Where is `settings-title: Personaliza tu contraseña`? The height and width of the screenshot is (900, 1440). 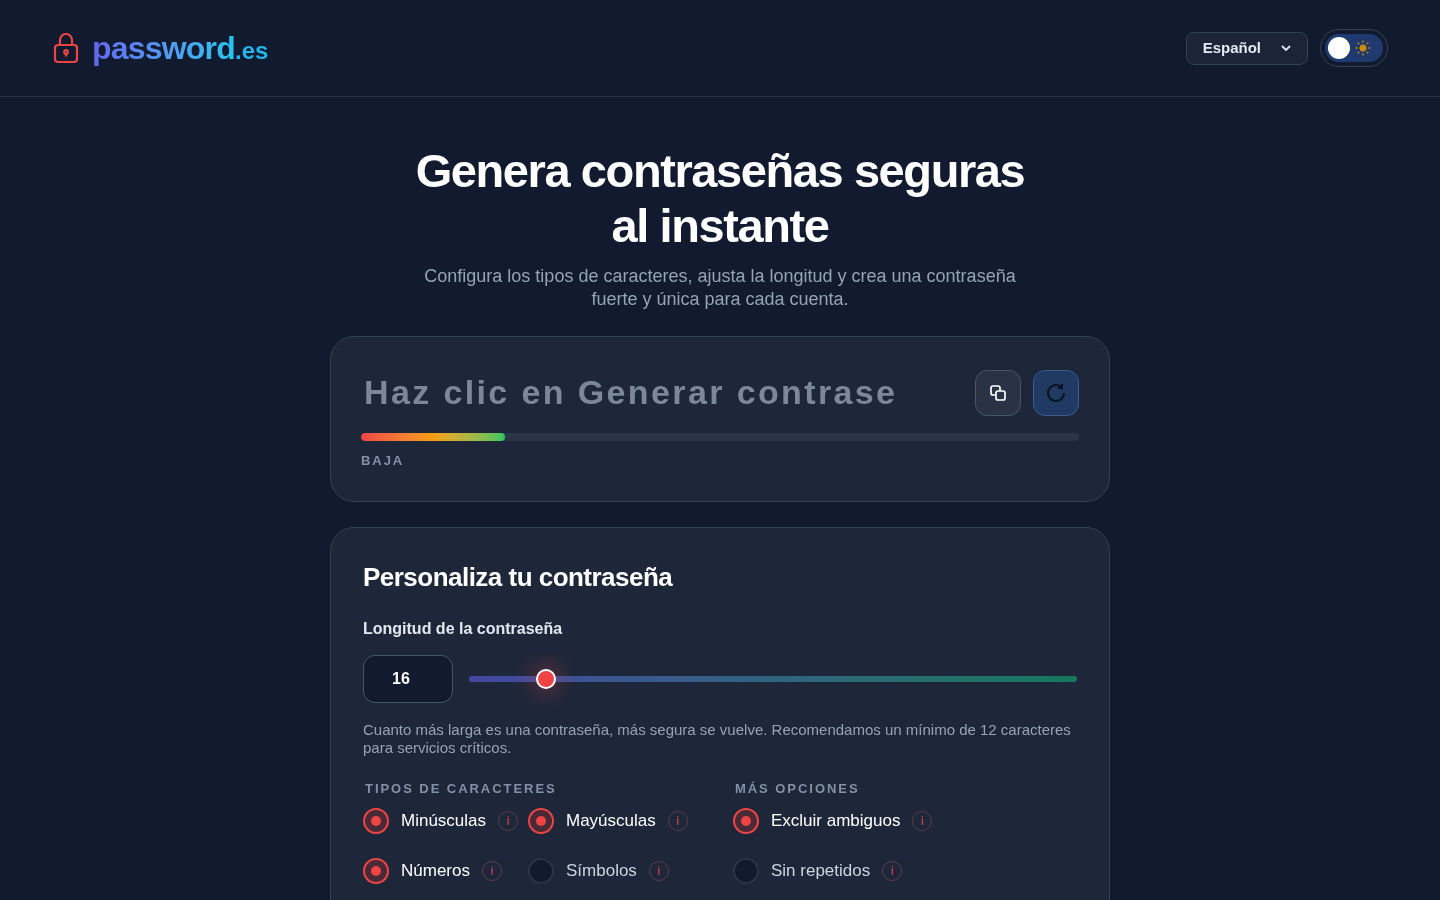
settings-title: Personaliza tu contraseña is located at coordinates (518, 577).